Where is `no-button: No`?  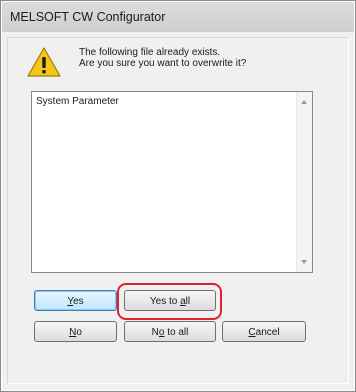
no-button: No is located at coordinates (75, 331).